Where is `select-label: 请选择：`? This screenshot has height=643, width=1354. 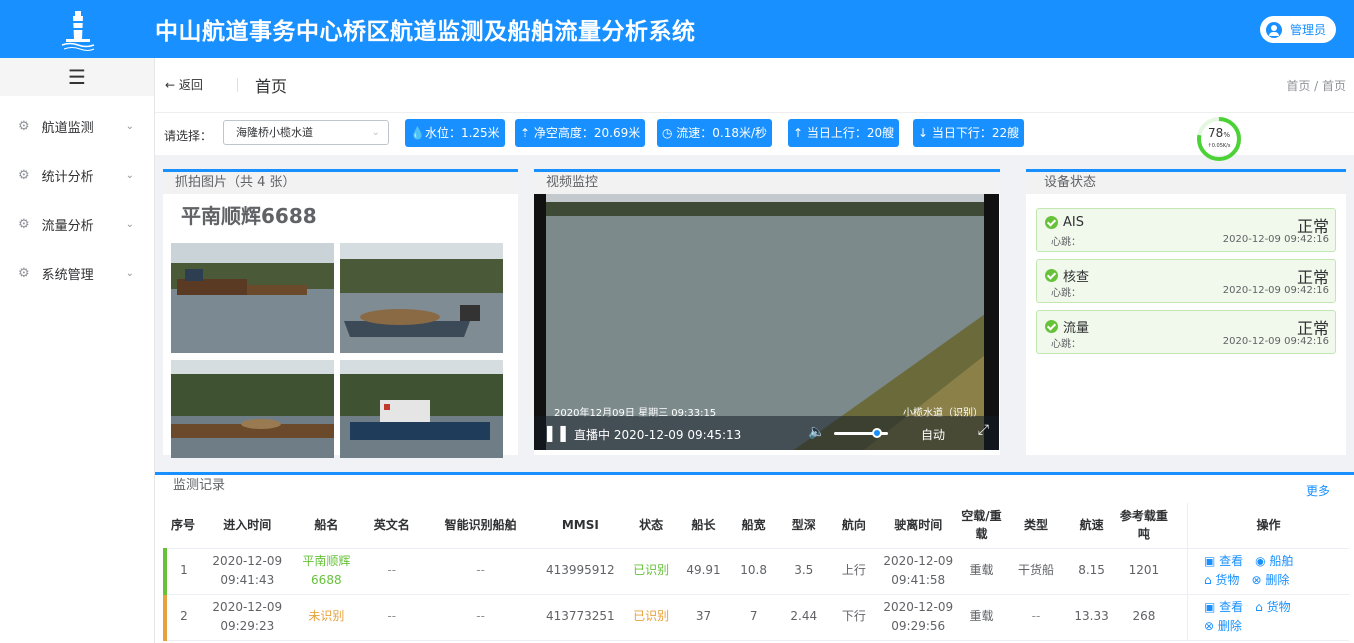
select-label: 请选择： is located at coordinates (188, 136).